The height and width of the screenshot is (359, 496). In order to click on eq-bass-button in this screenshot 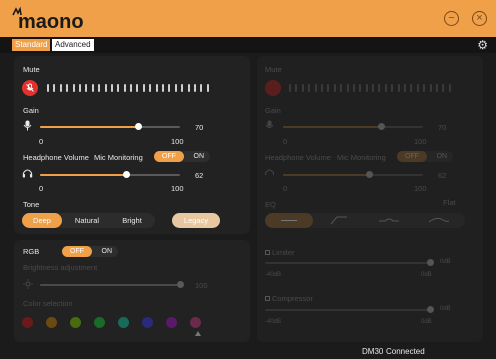, I will do `click(439, 220)`.